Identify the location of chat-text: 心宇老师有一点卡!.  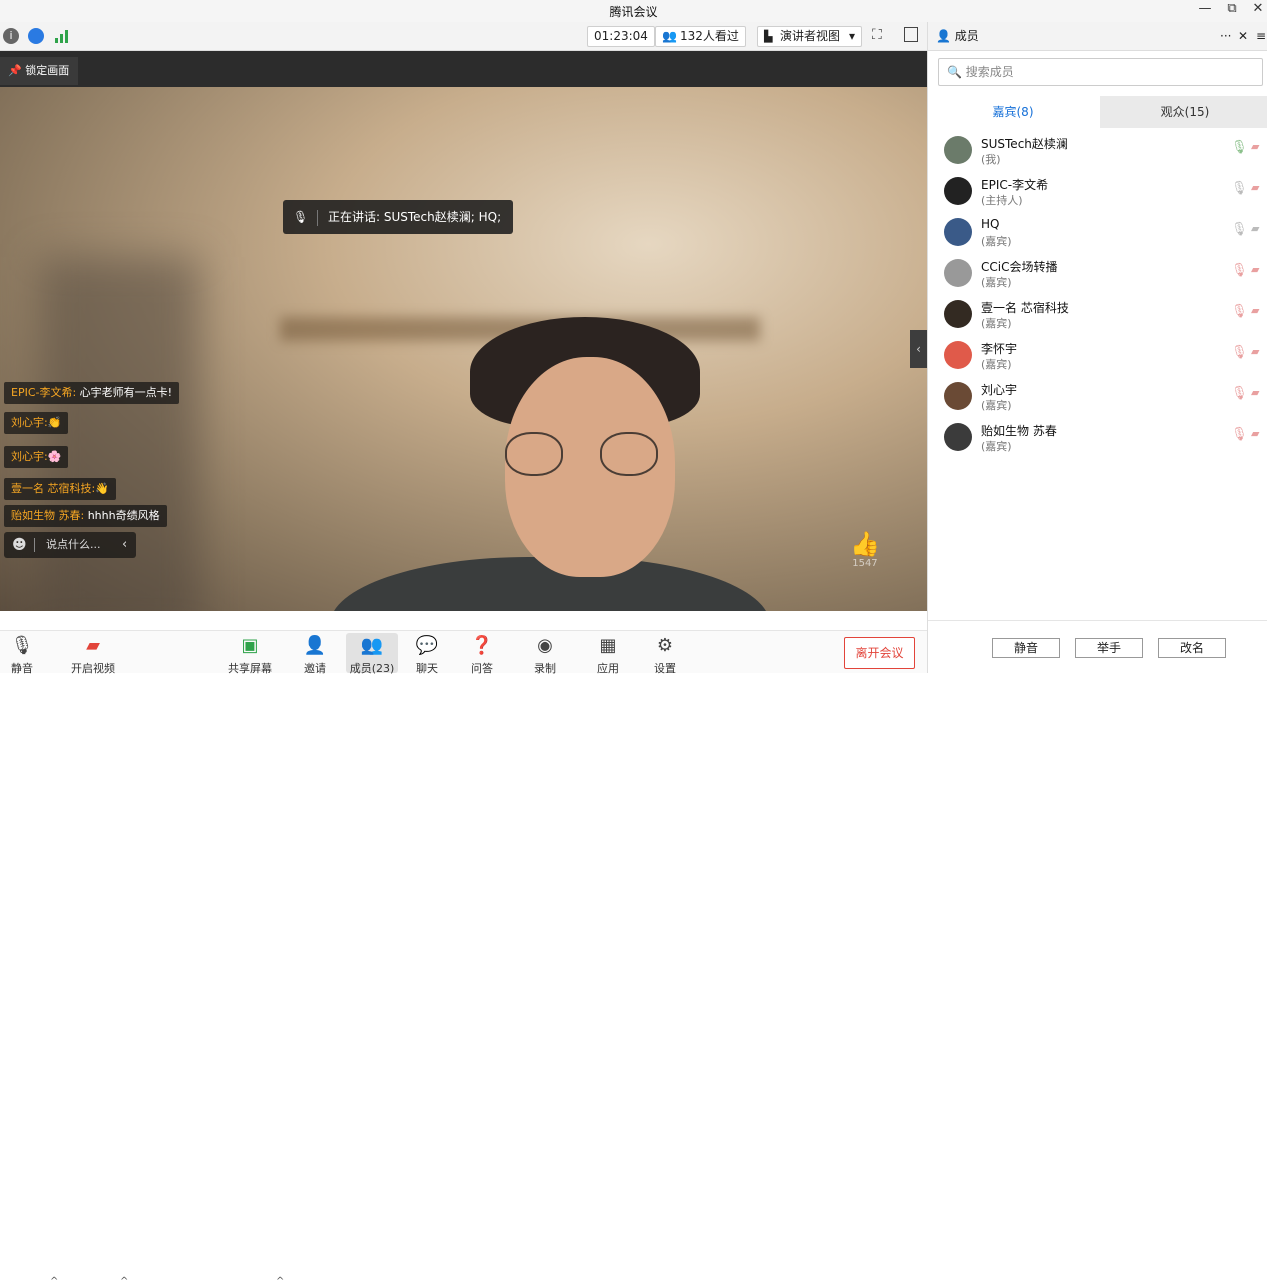
(124, 392).